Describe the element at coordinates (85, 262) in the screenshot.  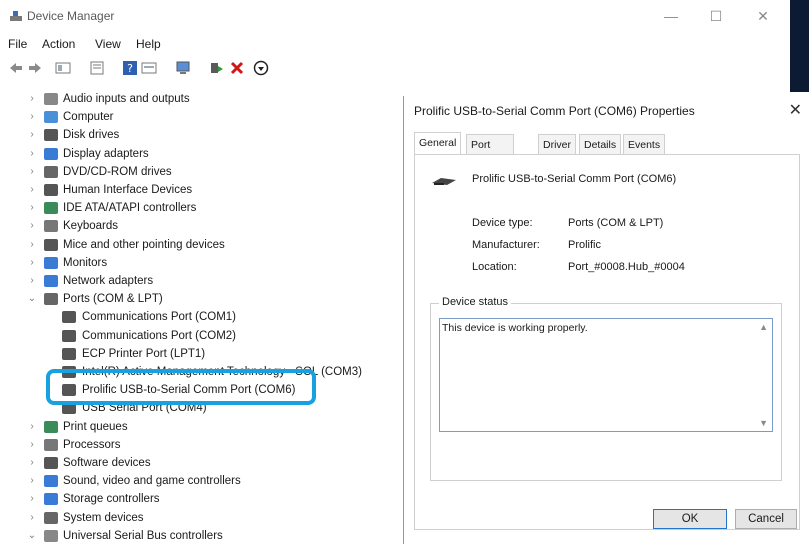
I see `tree-item-label: Monitors` at that location.